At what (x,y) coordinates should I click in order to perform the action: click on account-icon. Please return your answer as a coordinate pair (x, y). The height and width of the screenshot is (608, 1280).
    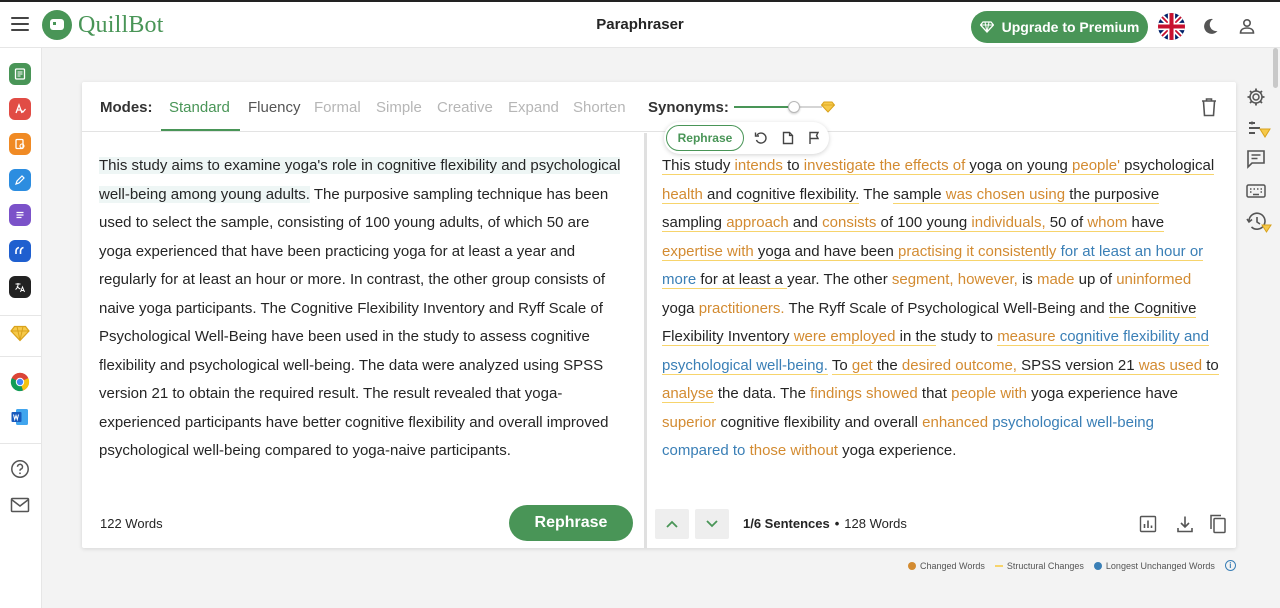
    Looking at the image, I should click on (1247, 26).